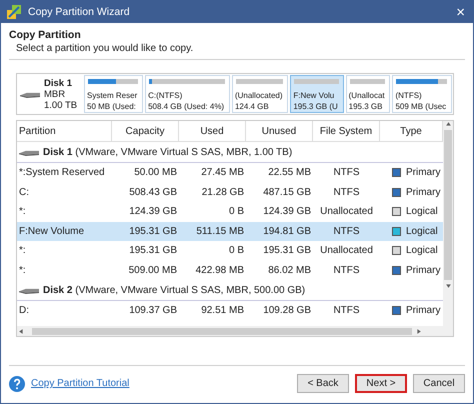 This screenshot has width=474, height=404. I want to click on table-cell: 22.55 MB, so click(289, 172).